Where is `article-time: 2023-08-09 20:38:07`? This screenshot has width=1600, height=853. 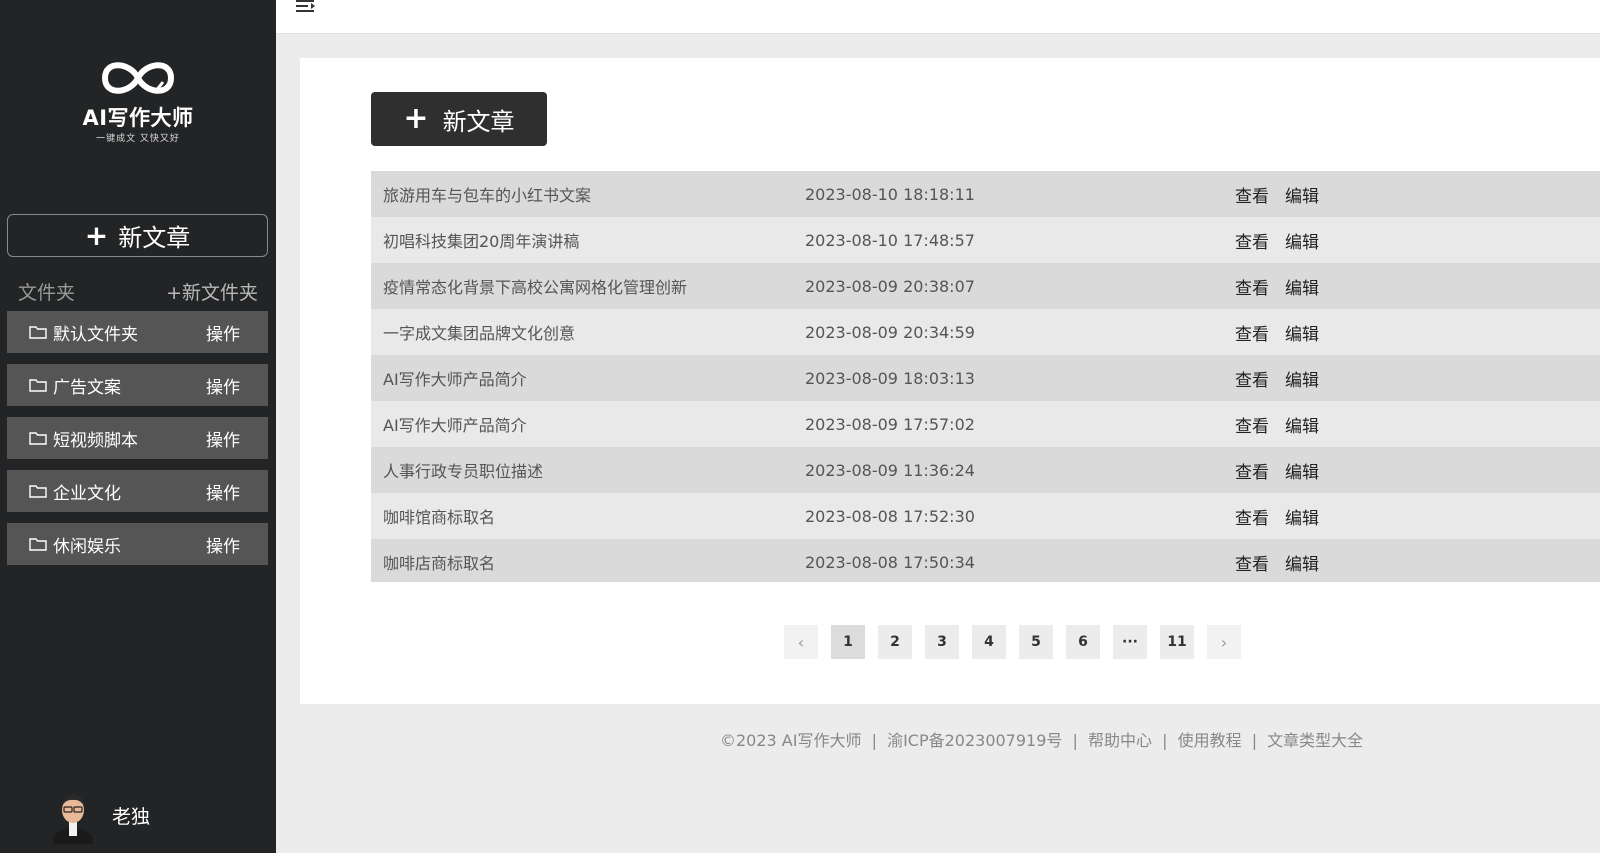 article-time: 2023-08-09 20:38:07 is located at coordinates (890, 286).